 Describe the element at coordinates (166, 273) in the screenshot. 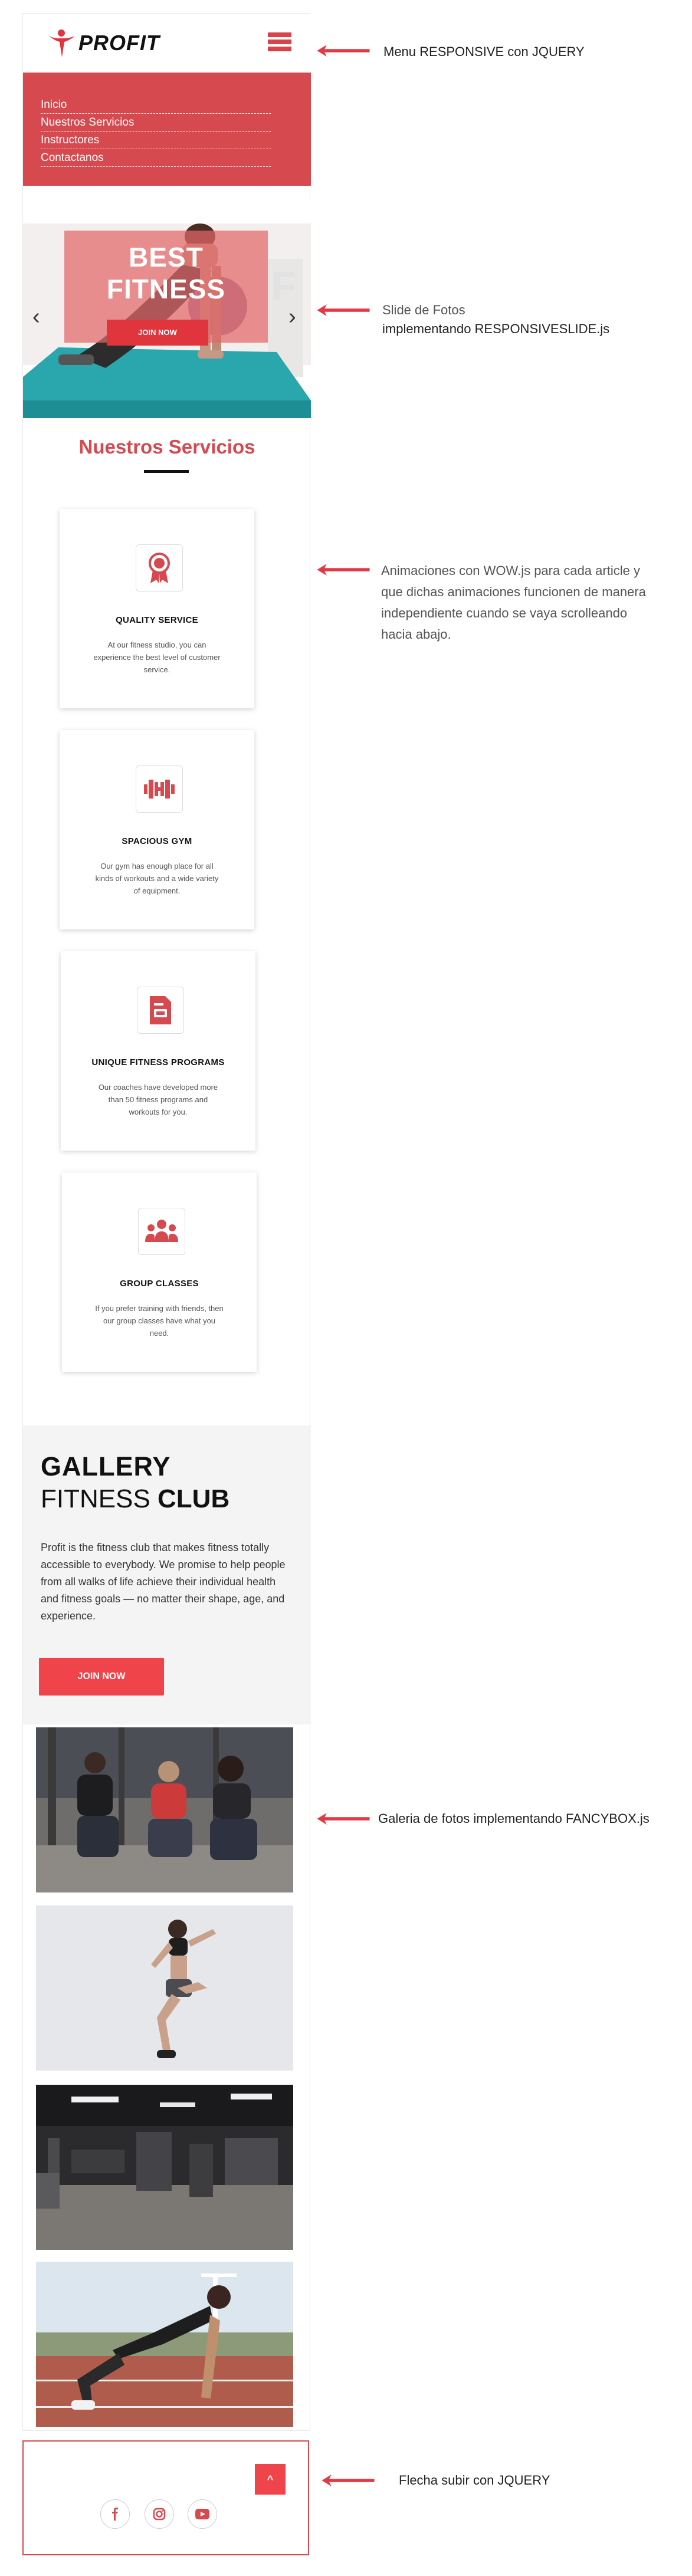

I see `slide-title: BEST FITNESS` at that location.